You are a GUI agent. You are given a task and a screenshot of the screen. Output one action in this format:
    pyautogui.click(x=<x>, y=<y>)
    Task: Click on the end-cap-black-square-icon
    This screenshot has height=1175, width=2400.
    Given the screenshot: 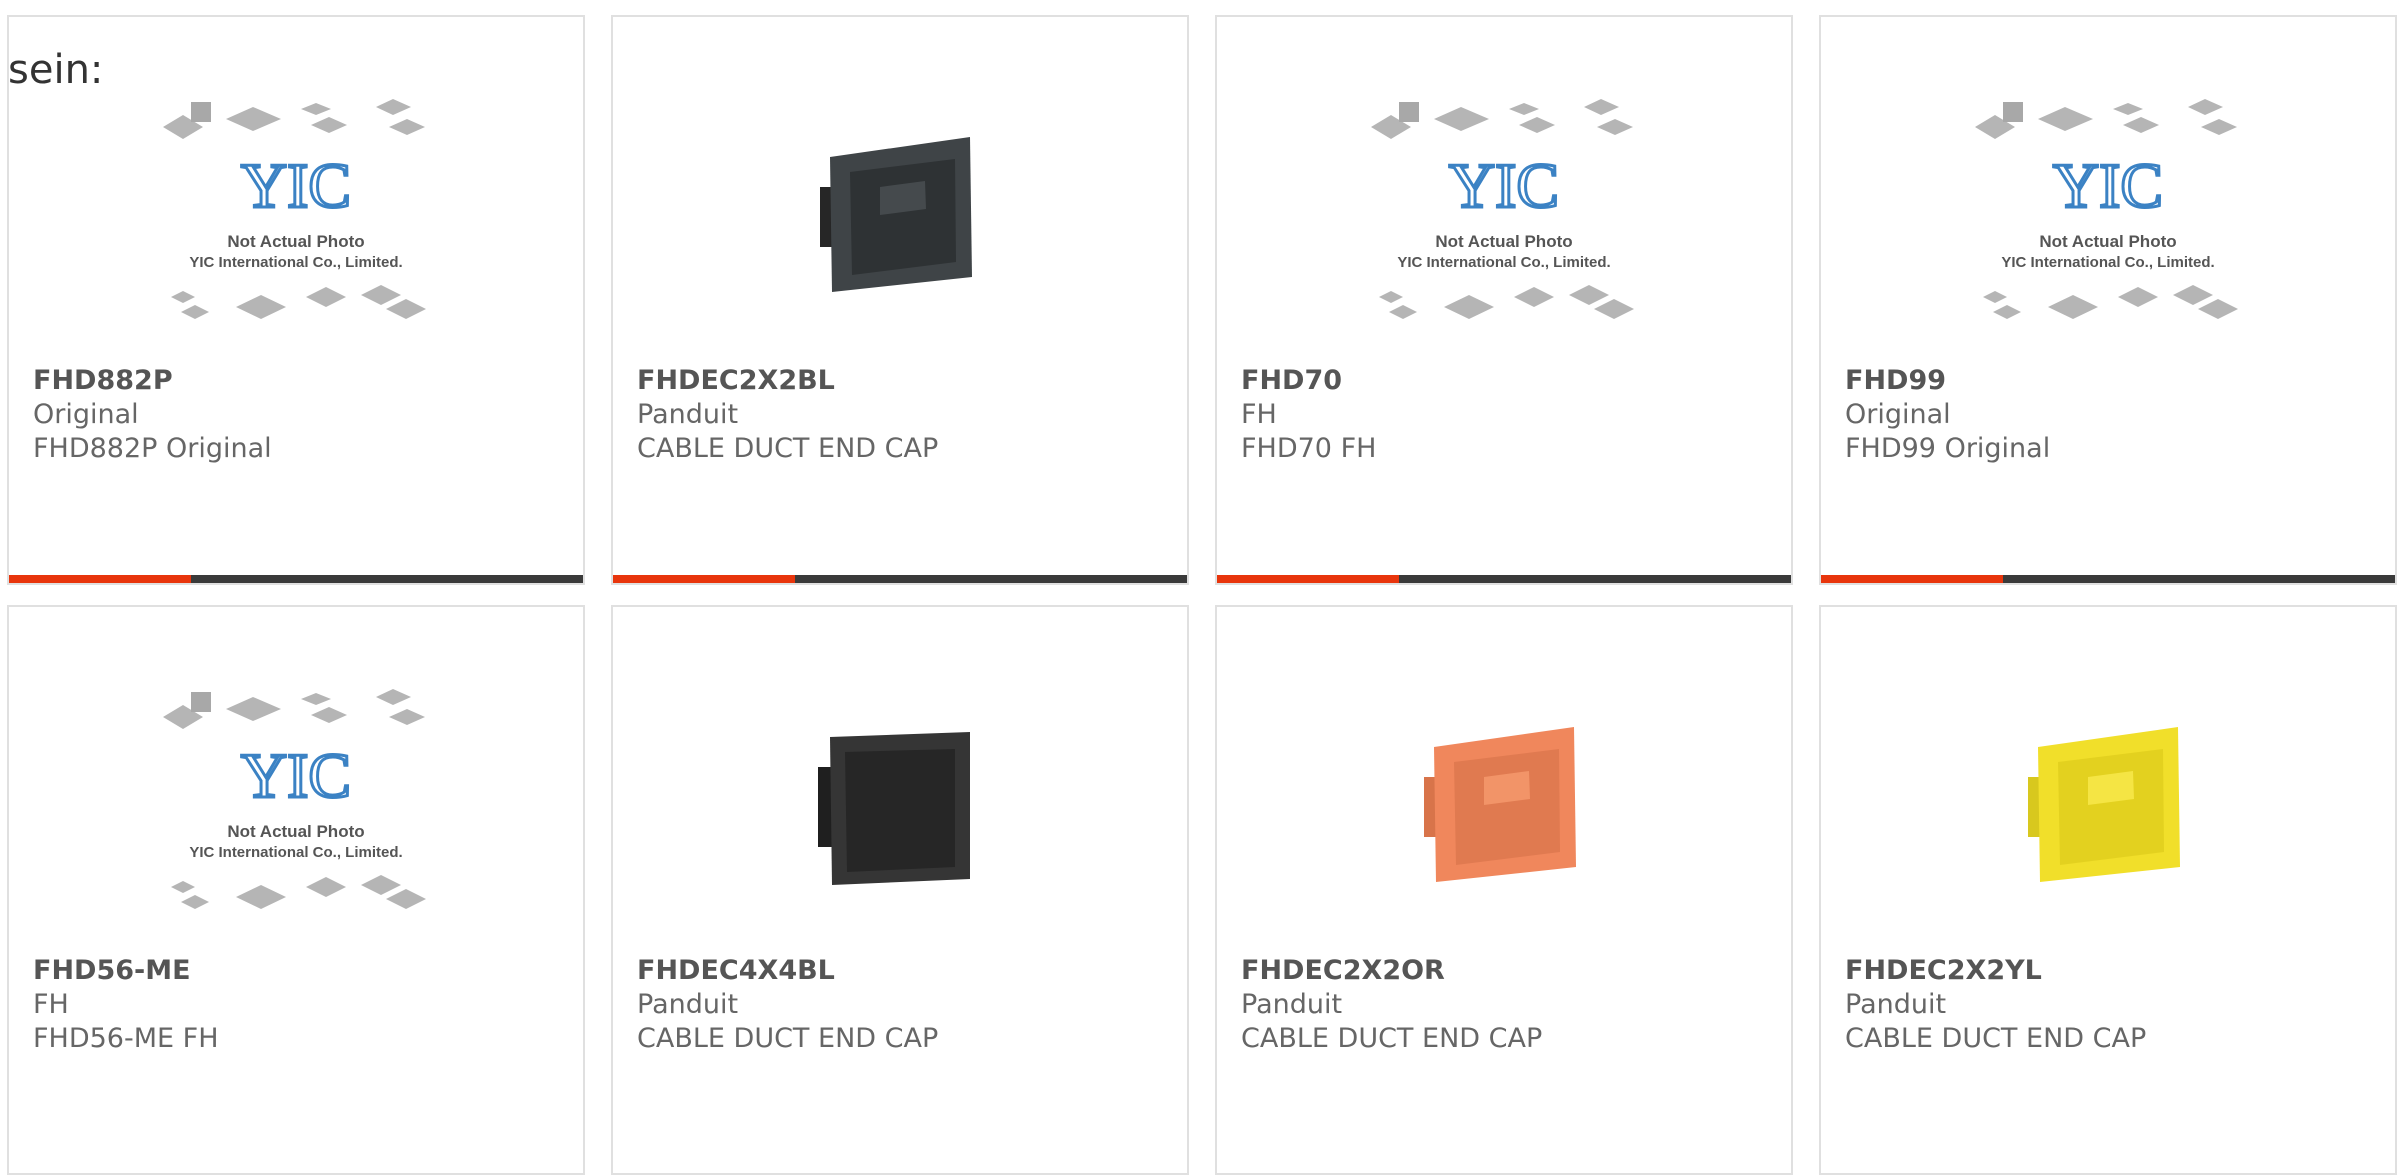 What is the action you would take?
    pyautogui.click(x=894, y=808)
    